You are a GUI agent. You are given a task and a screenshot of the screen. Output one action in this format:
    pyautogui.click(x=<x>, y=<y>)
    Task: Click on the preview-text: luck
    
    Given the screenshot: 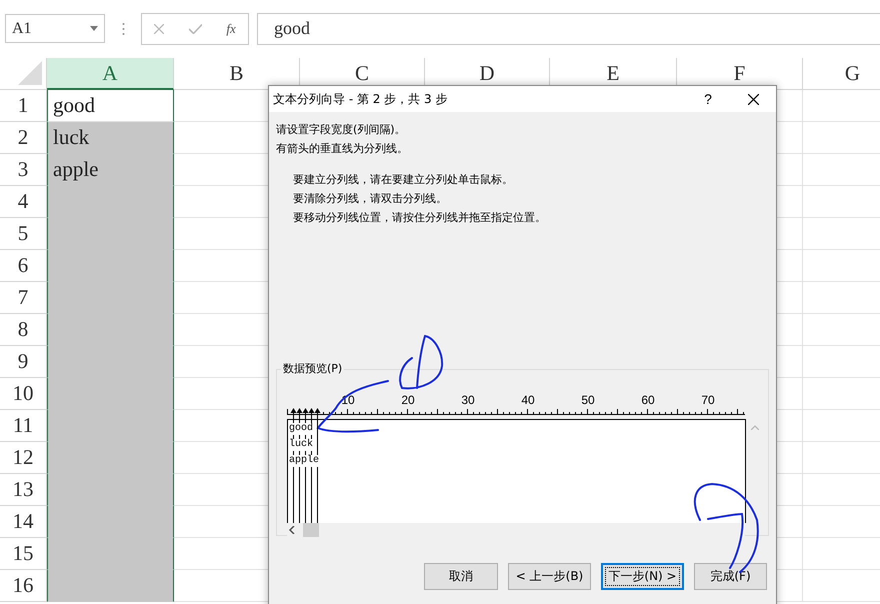 What is the action you would take?
    pyautogui.click(x=301, y=445)
    